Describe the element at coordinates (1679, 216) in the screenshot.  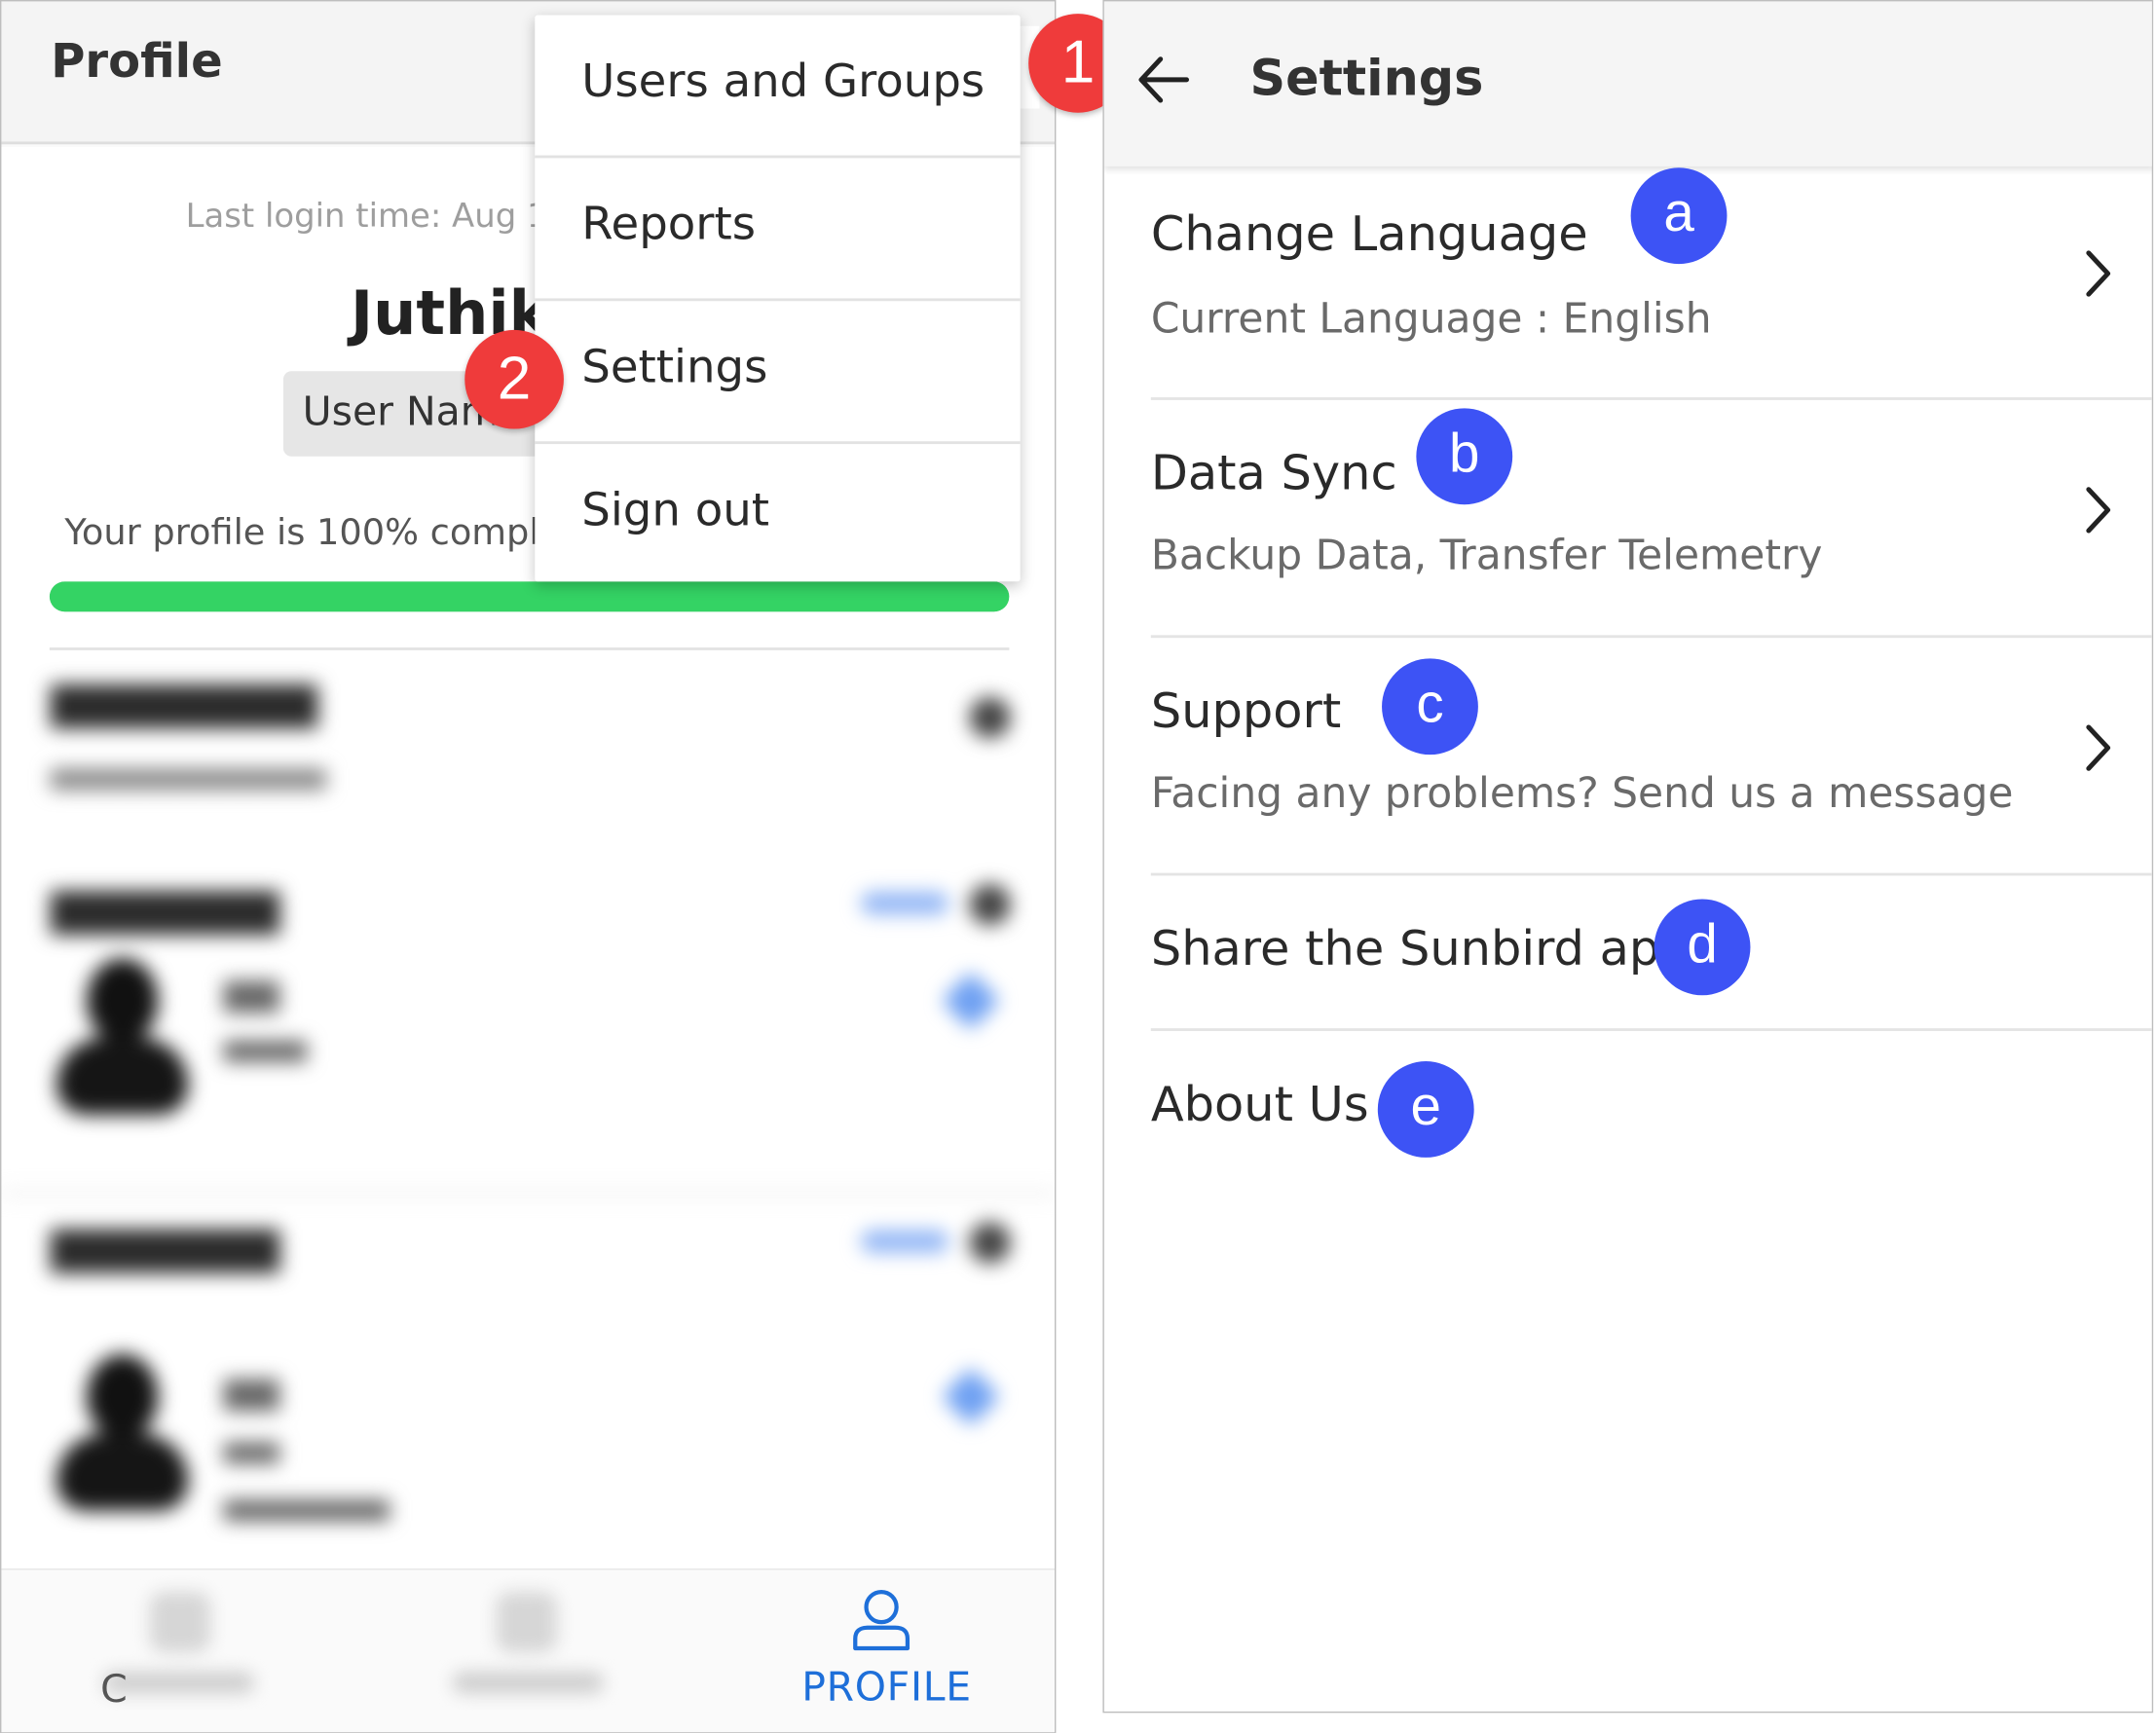
I see `callout-a: a` at that location.